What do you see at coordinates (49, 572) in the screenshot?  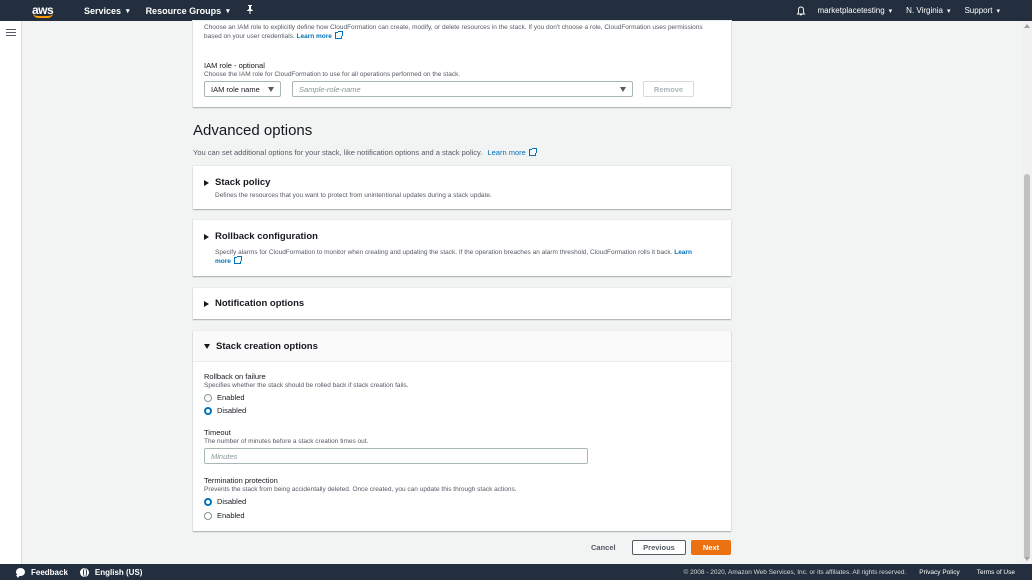 I see `feedback-label: Feedback` at bounding box center [49, 572].